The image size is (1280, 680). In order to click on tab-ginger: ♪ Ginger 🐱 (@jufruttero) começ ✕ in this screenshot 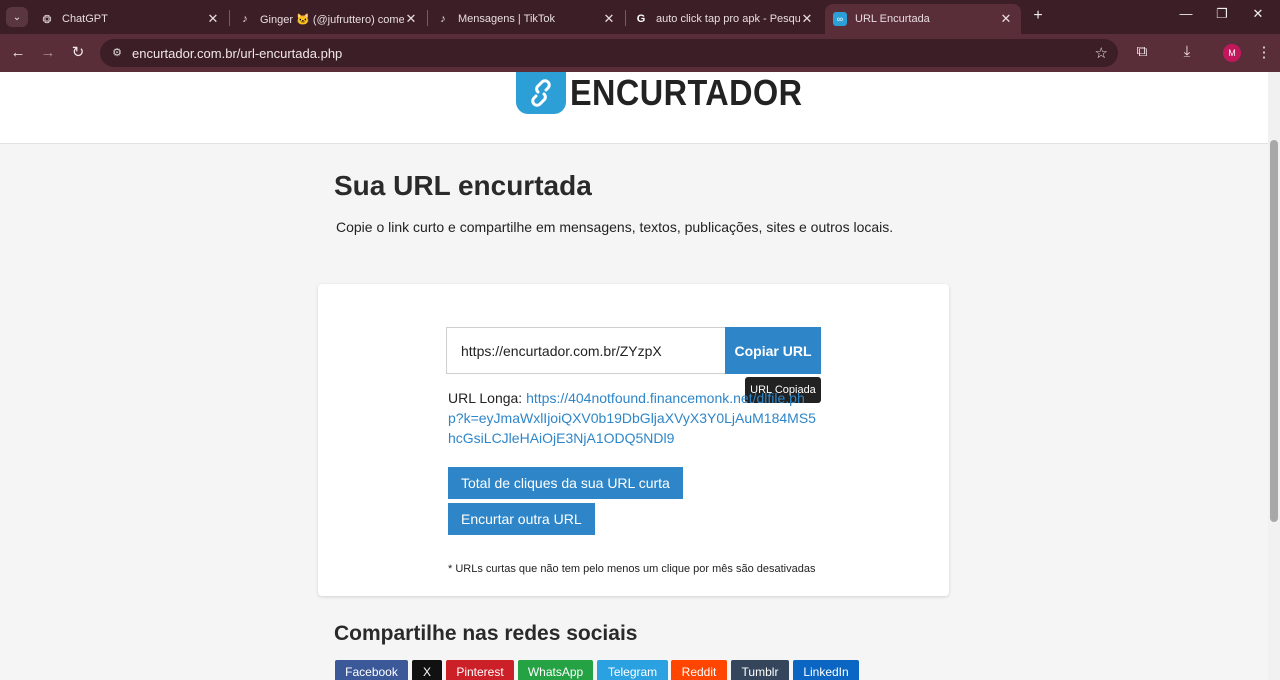, I will do `click(328, 19)`.